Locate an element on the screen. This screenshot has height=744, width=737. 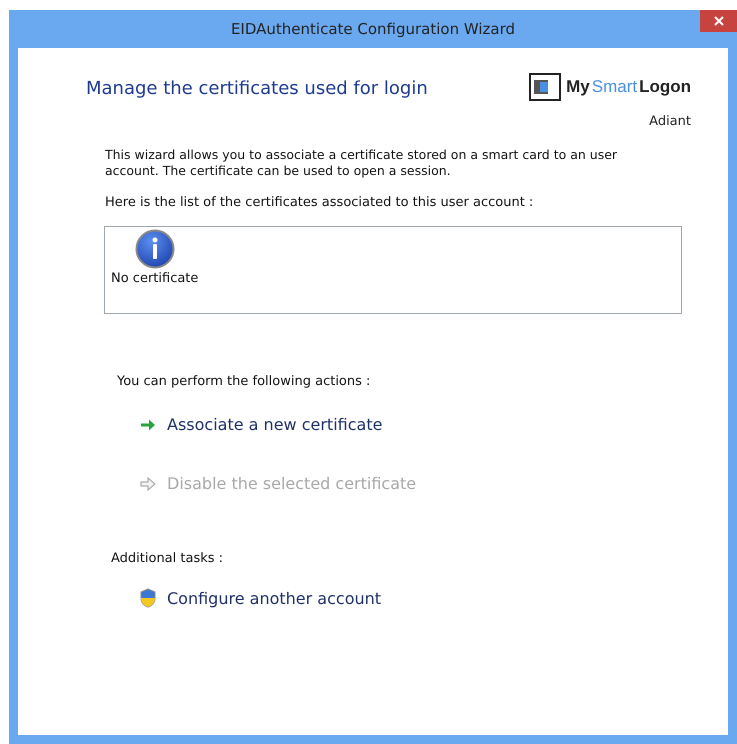
actions-label: You can perform the following actions : is located at coordinates (244, 381).